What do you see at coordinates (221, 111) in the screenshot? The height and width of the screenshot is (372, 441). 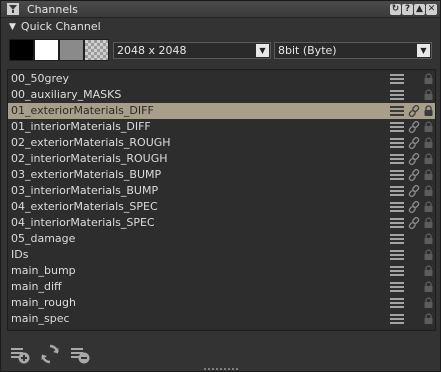 I see `channel-row: 01_exteriorMaterials_DIFF` at bounding box center [221, 111].